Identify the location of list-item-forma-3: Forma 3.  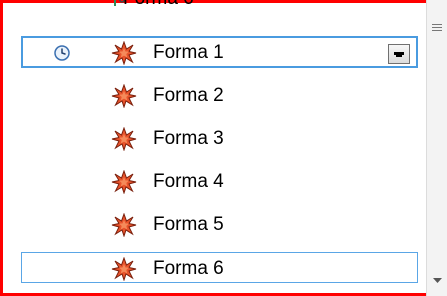
(214, 142).